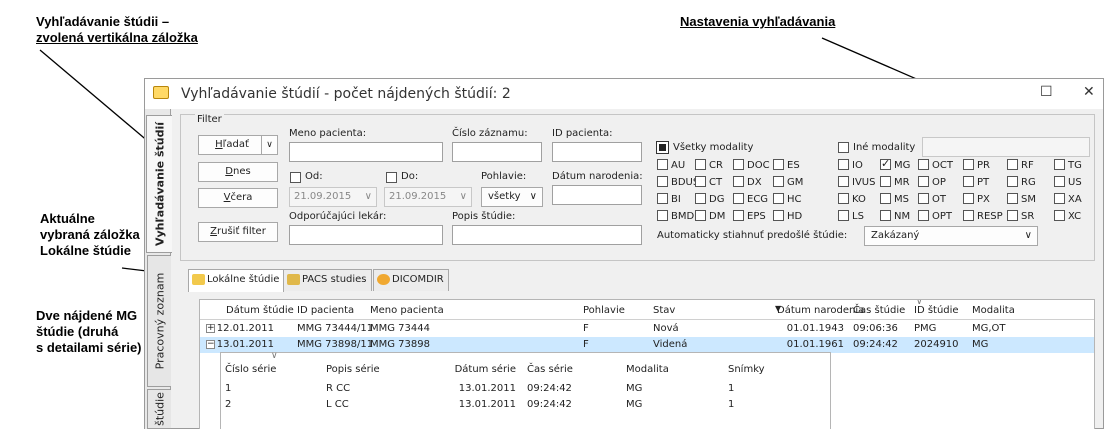  Describe the element at coordinates (678, 182) in the screenshot. I see `modality-bdus: BDUS` at that location.